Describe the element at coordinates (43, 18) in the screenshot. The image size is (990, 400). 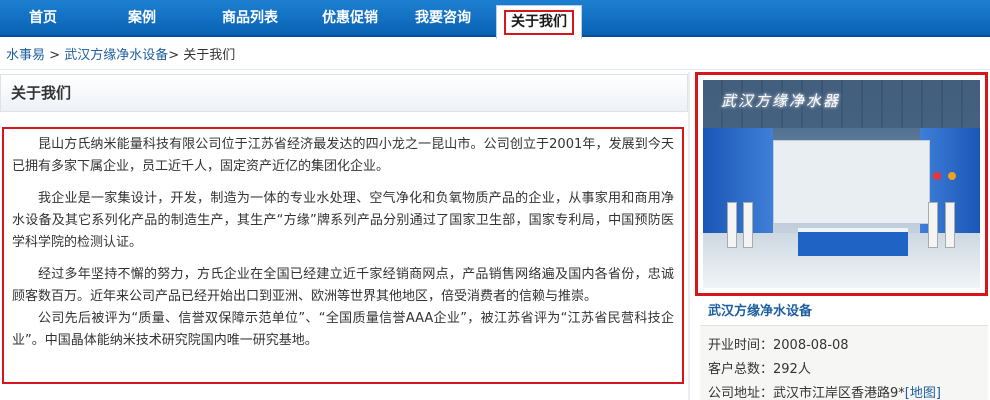
I see `nav-item-home: 首页` at that location.